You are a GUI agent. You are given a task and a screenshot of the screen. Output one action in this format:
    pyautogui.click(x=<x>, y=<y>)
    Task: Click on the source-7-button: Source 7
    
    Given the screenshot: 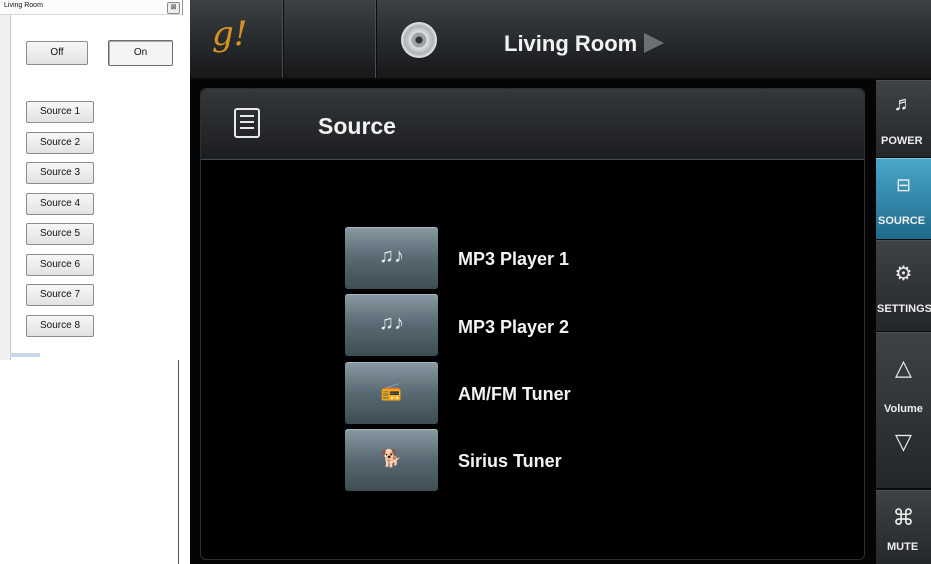 What is the action you would take?
    pyautogui.click(x=60, y=295)
    